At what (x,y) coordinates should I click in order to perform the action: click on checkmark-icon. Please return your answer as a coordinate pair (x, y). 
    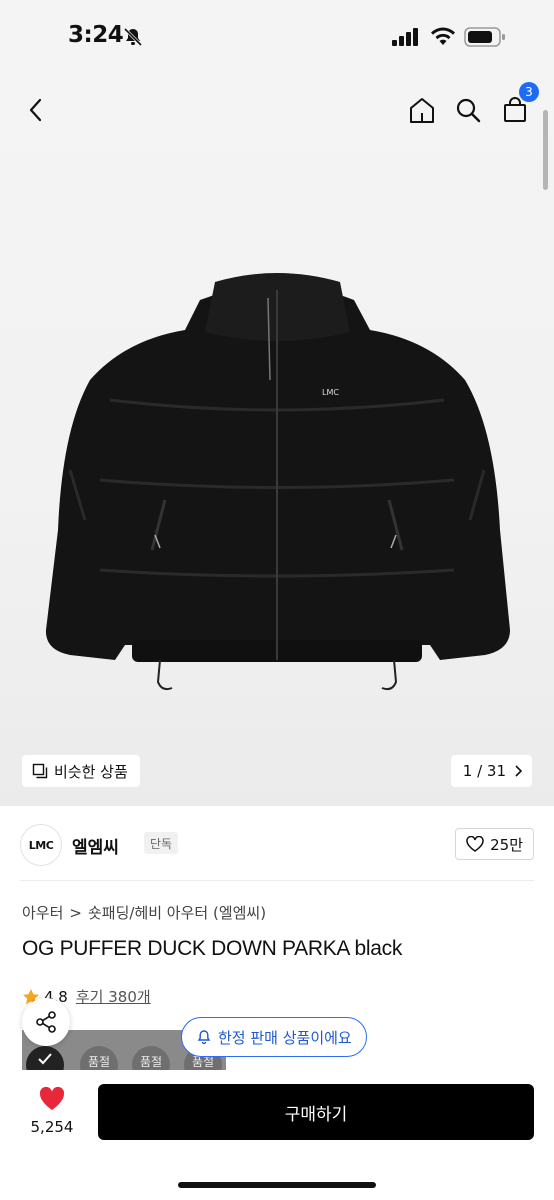
    Looking at the image, I should click on (45, 1059).